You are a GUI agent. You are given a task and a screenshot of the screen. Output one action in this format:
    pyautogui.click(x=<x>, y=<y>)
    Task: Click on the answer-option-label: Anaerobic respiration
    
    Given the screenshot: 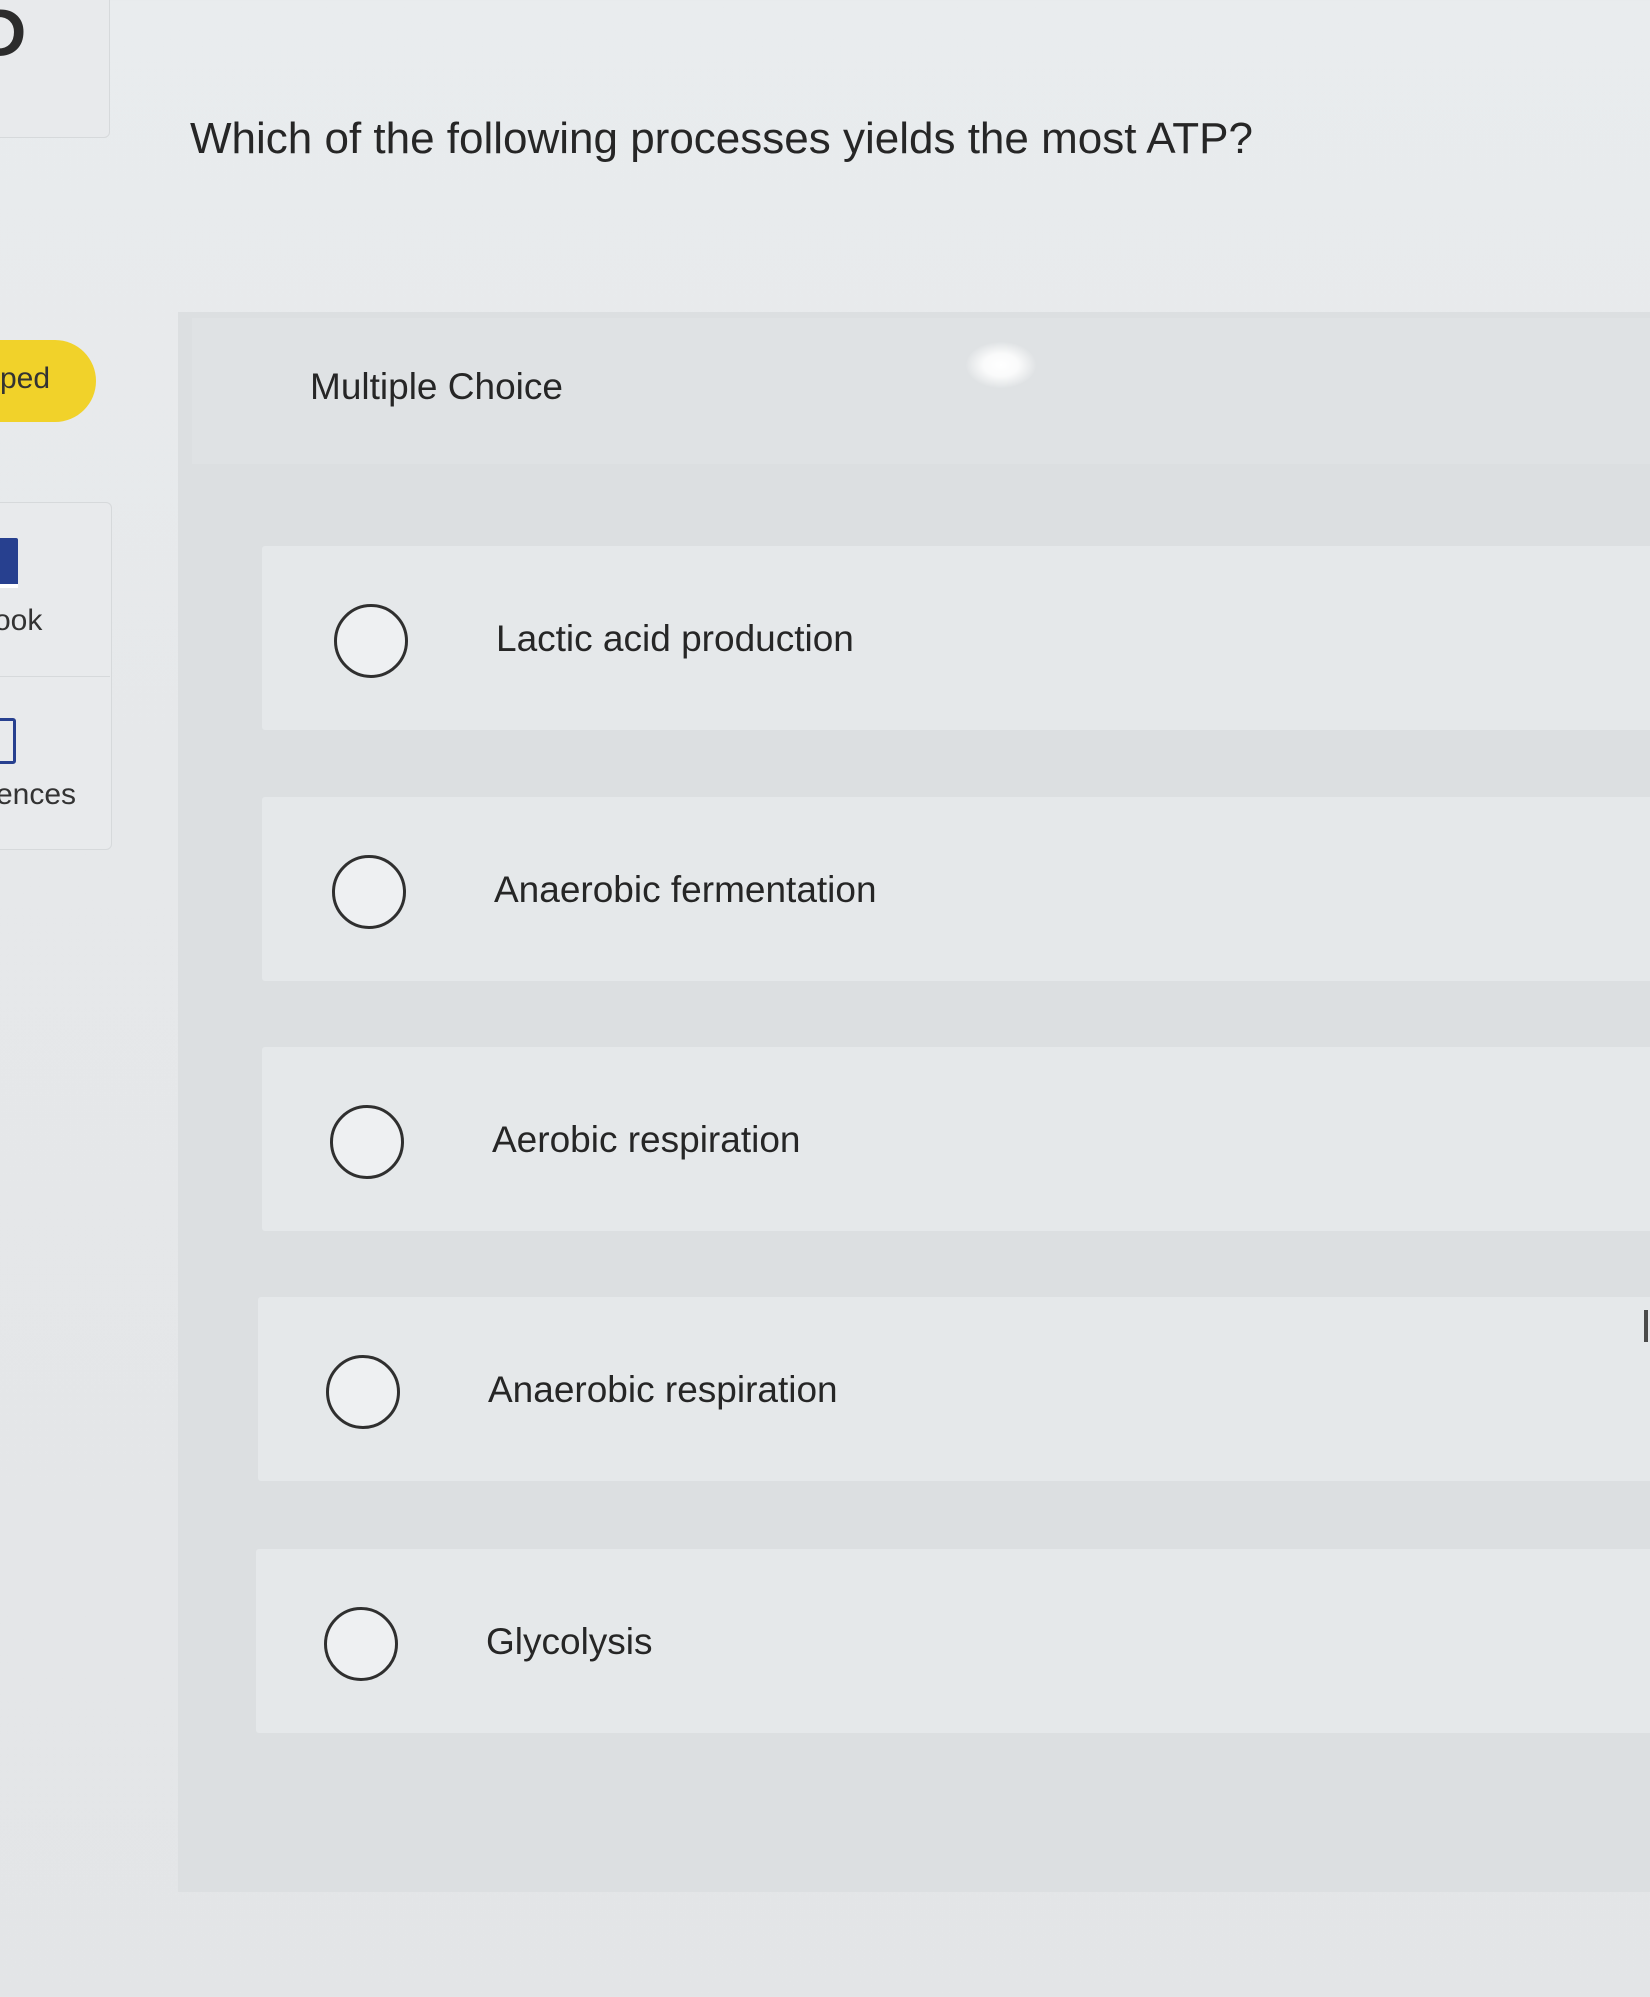 What is the action you would take?
    pyautogui.click(x=663, y=1390)
    